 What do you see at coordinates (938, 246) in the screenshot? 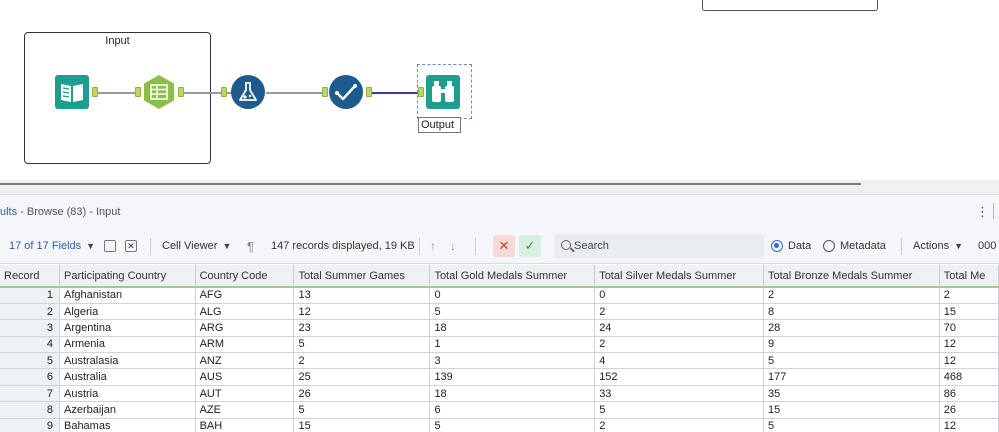
I see `actions-menu: Actions ▼` at bounding box center [938, 246].